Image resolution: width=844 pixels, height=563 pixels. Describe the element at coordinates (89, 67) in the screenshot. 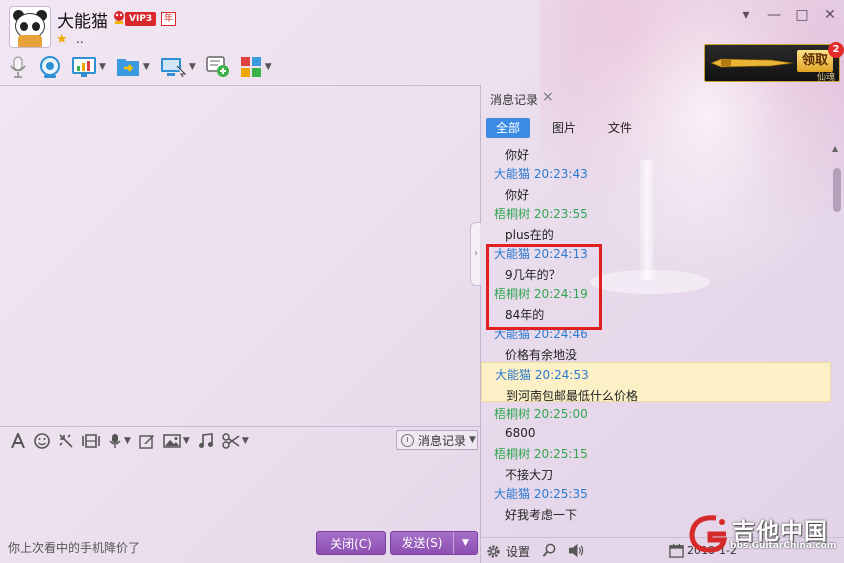

I see `screen-share-button: ▼` at that location.